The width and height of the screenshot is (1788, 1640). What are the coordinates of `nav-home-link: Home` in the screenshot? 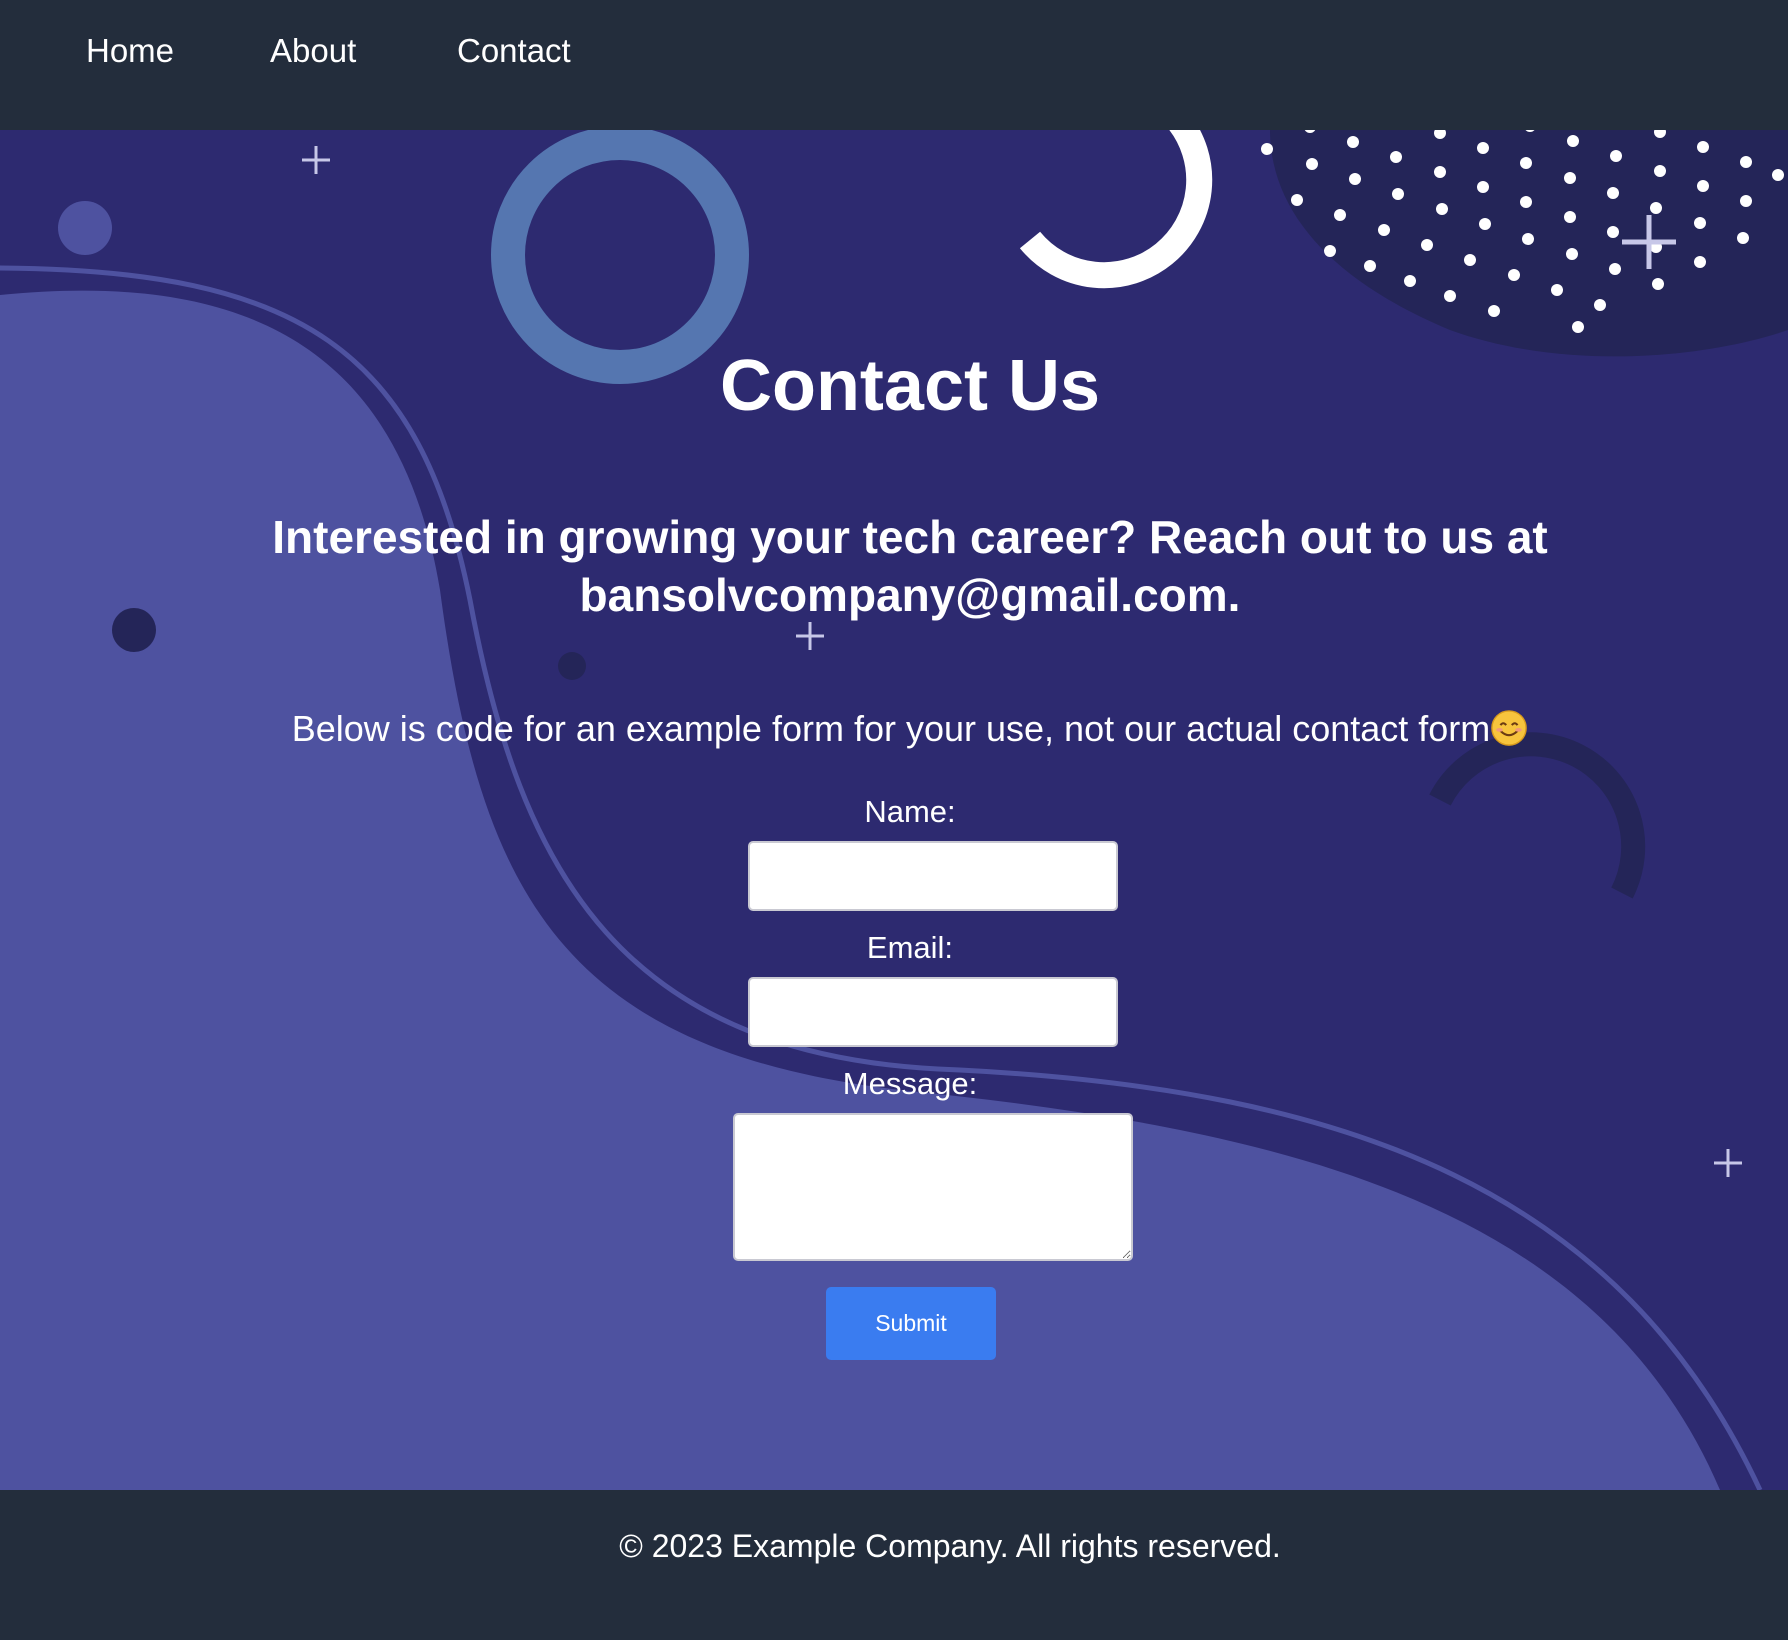 It's located at (130, 51).